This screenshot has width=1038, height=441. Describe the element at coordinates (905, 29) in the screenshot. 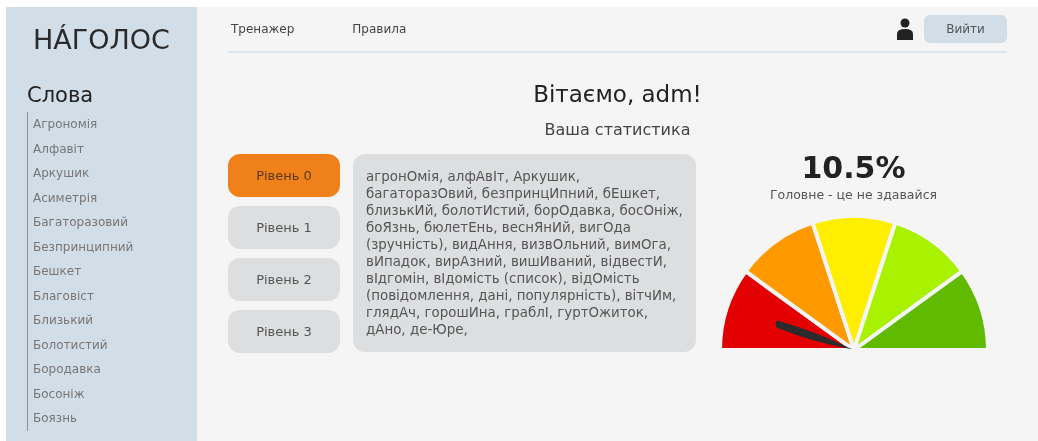

I see `user-icon` at that location.